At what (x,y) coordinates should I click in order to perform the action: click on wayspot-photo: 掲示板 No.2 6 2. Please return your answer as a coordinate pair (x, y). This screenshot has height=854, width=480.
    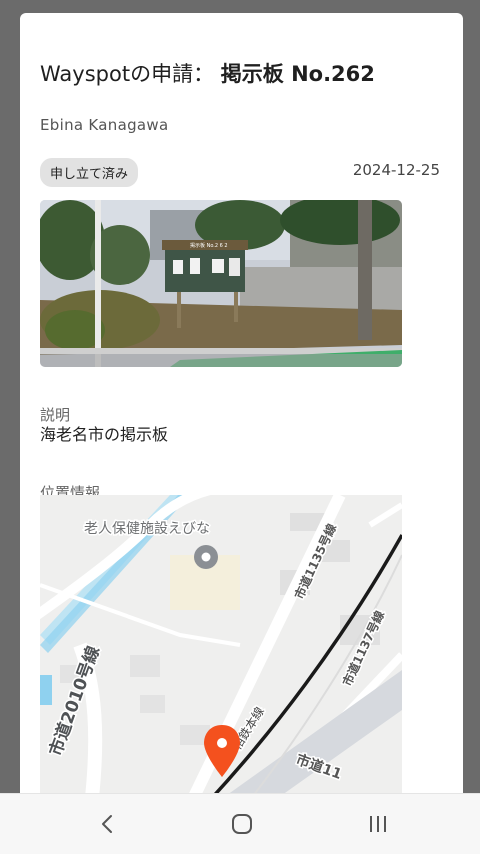
    Looking at the image, I should click on (221, 283).